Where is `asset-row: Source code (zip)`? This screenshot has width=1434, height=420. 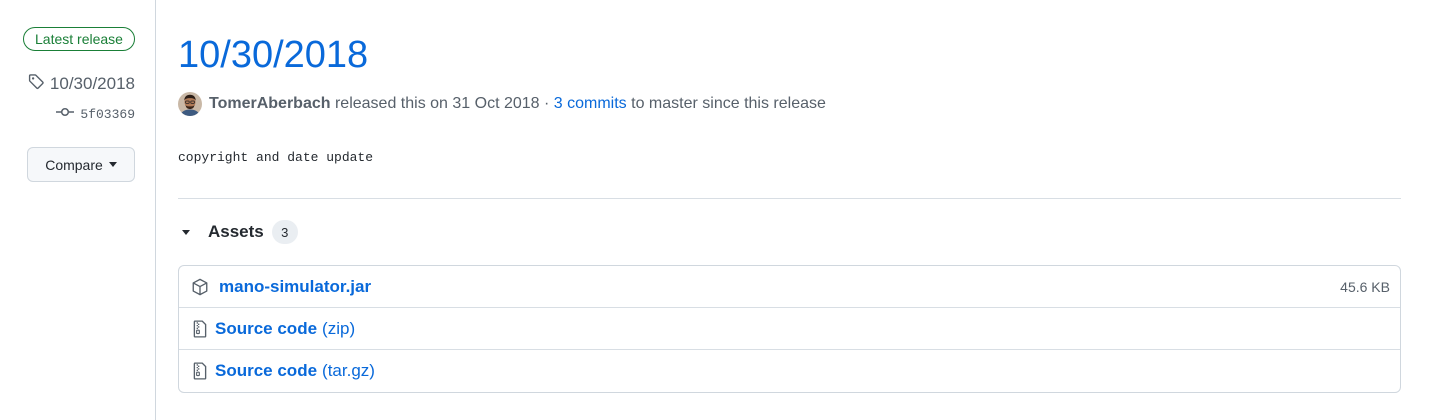
asset-row: Source code (zip) is located at coordinates (789, 329).